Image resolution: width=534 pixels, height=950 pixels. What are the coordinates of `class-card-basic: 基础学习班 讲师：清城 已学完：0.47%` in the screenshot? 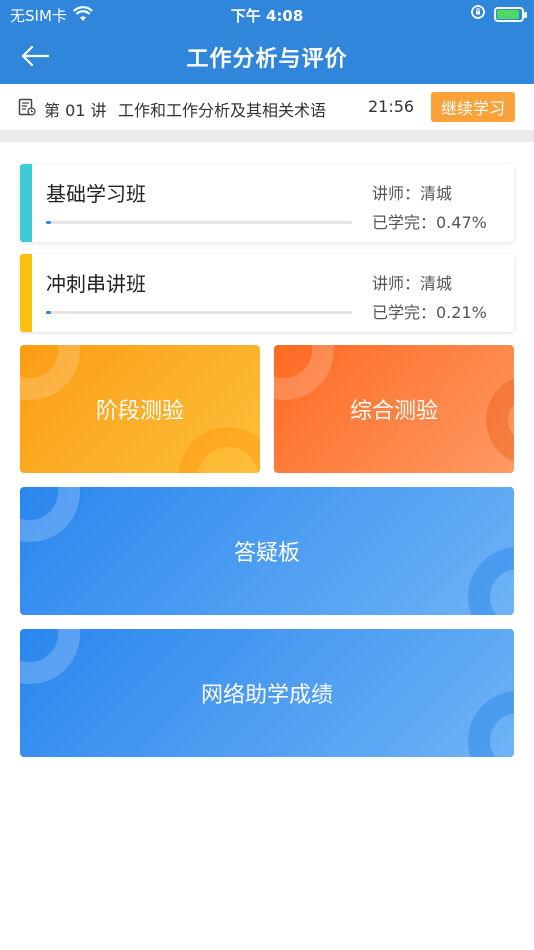 It's located at (267, 203).